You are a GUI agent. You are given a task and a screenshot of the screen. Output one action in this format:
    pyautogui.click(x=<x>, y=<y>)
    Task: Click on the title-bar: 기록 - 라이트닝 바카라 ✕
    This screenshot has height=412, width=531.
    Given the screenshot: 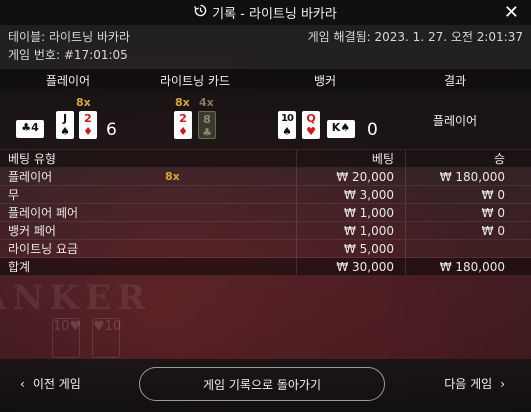 What is the action you would take?
    pyautogui.click(x=265, y=12)
    